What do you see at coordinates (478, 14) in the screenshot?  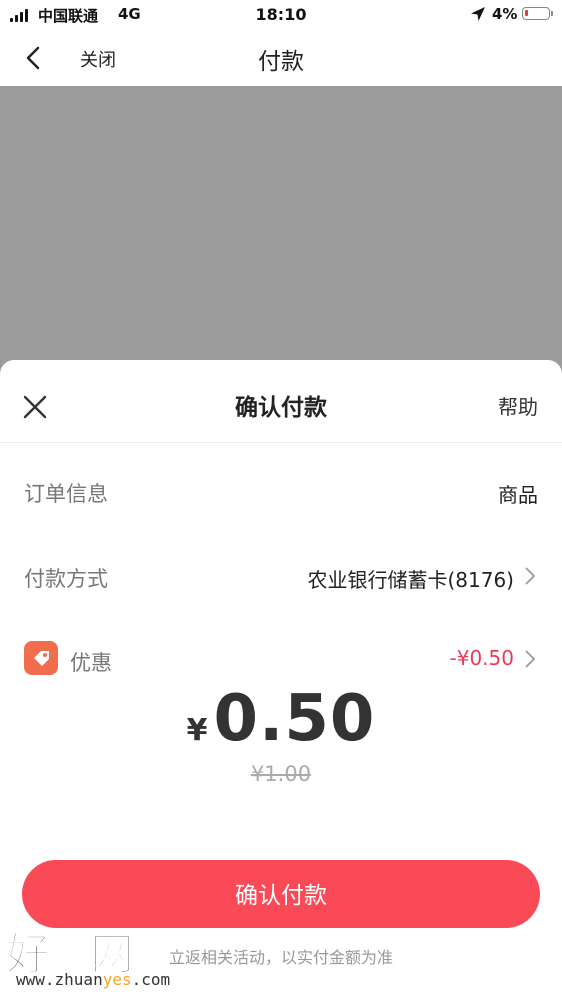 I see `location-arrow-icon` at bounding box center [478, 14].